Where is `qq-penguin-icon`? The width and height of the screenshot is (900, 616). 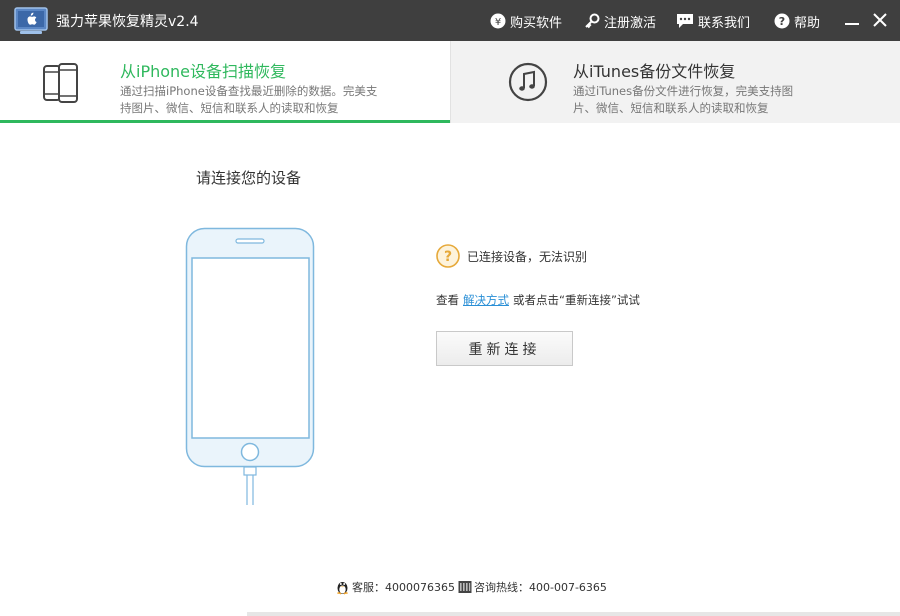 qq-penguin-icon is located at coordinates (342, 588).